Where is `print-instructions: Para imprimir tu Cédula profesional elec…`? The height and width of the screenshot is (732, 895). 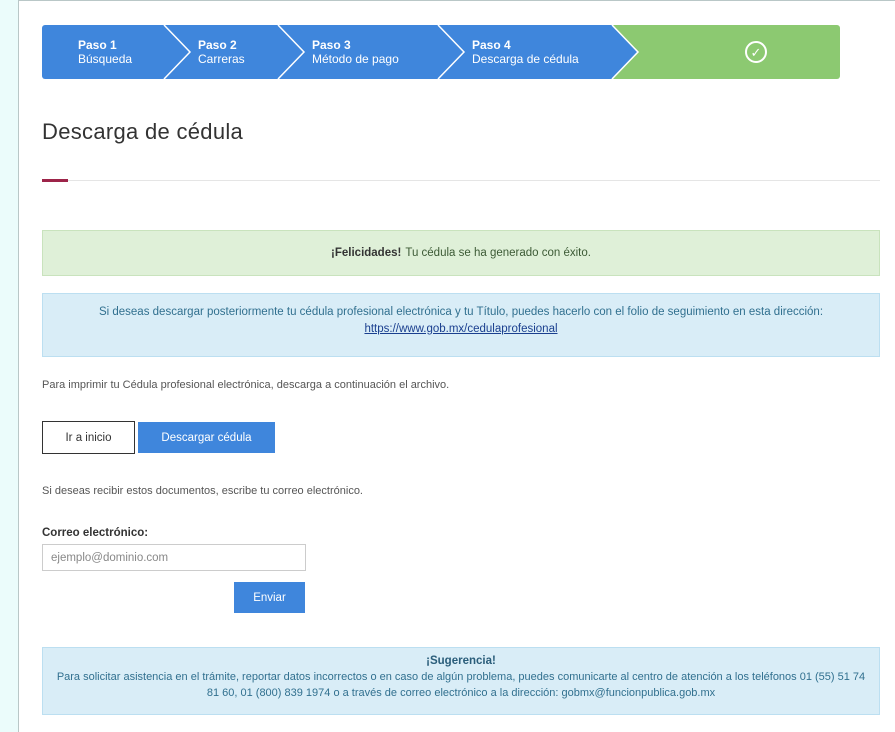 print-instructions: Para imprimir tu Cédula profesional elec… is located at coordinates (246, 385).